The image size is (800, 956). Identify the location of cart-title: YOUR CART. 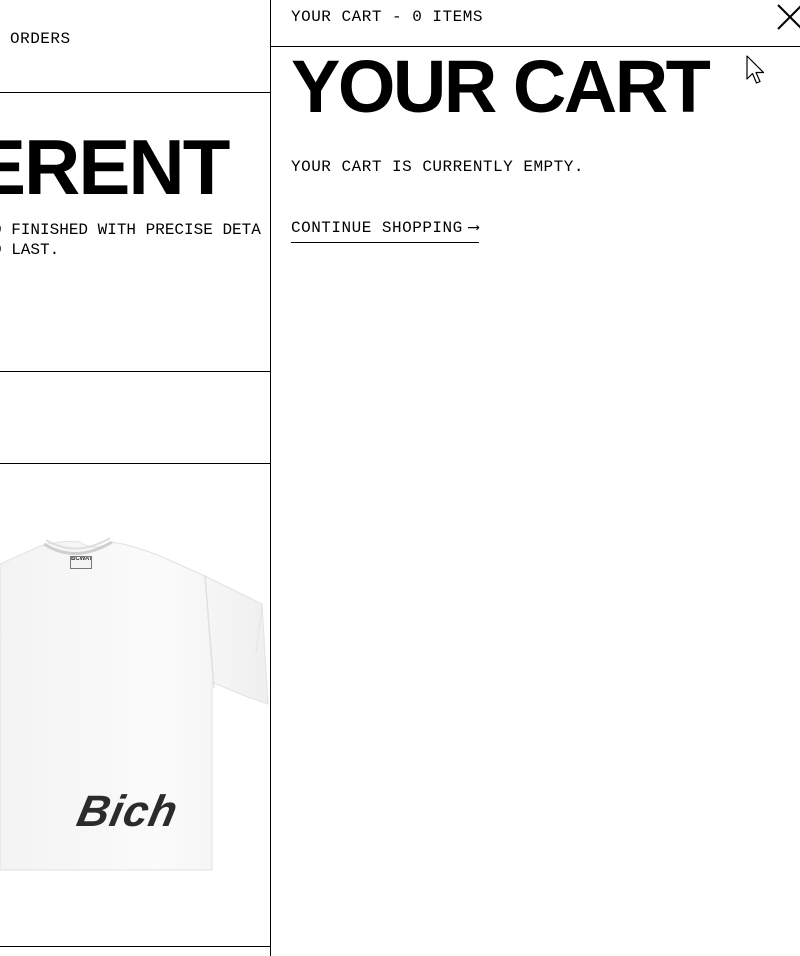
(501, 86).